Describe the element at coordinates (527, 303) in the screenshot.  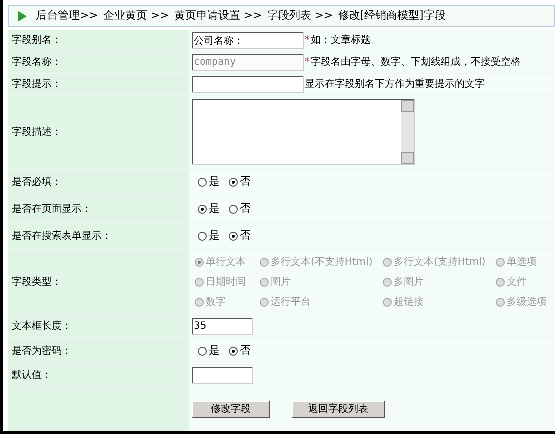
I see `radio-label: 多级选项` at that location.